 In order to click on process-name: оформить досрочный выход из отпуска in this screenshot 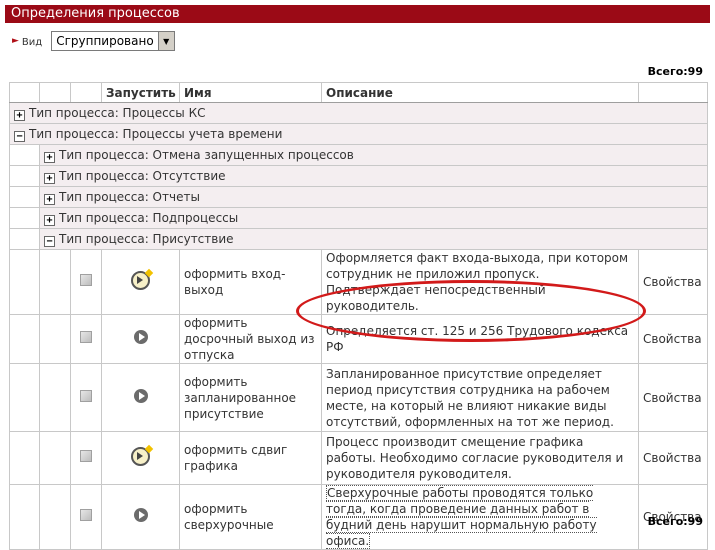, I will do `click(250, 339)`.